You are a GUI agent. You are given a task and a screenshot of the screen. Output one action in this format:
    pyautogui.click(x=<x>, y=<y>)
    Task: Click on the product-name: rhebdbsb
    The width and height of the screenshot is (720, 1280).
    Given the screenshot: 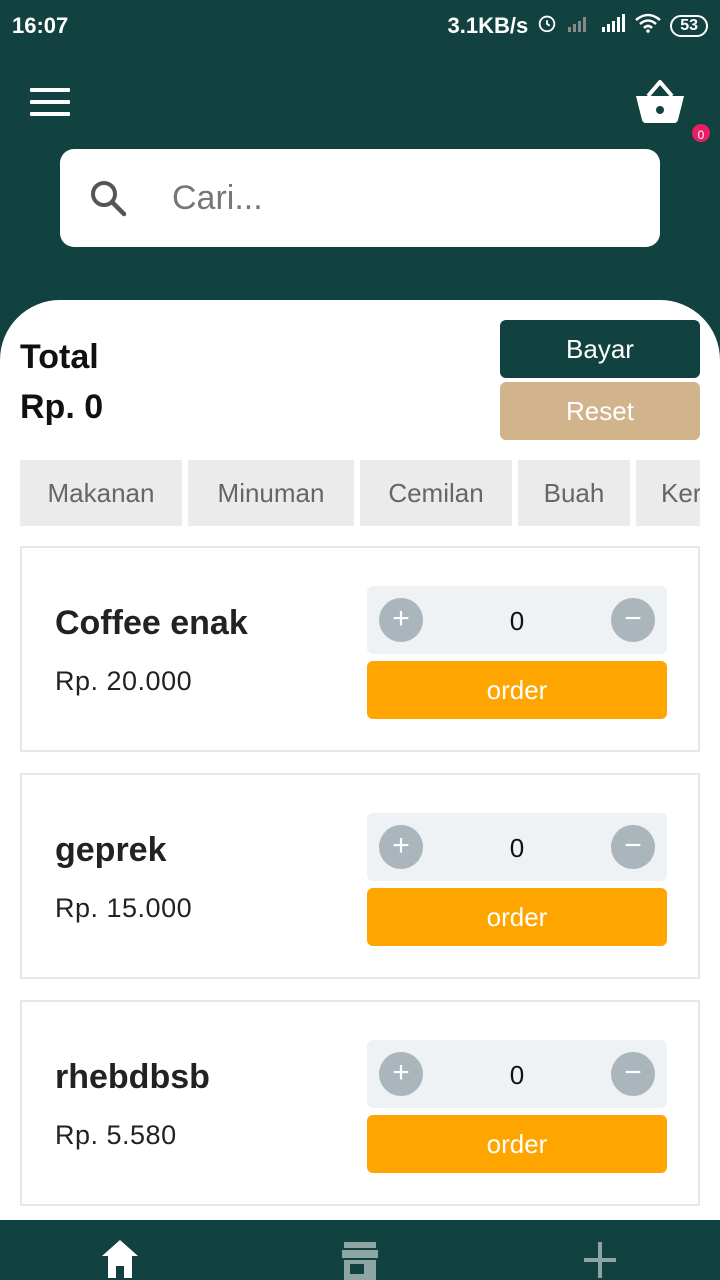 What is the action you would take?
    pyautogui.click(x=132, y=1077)
    